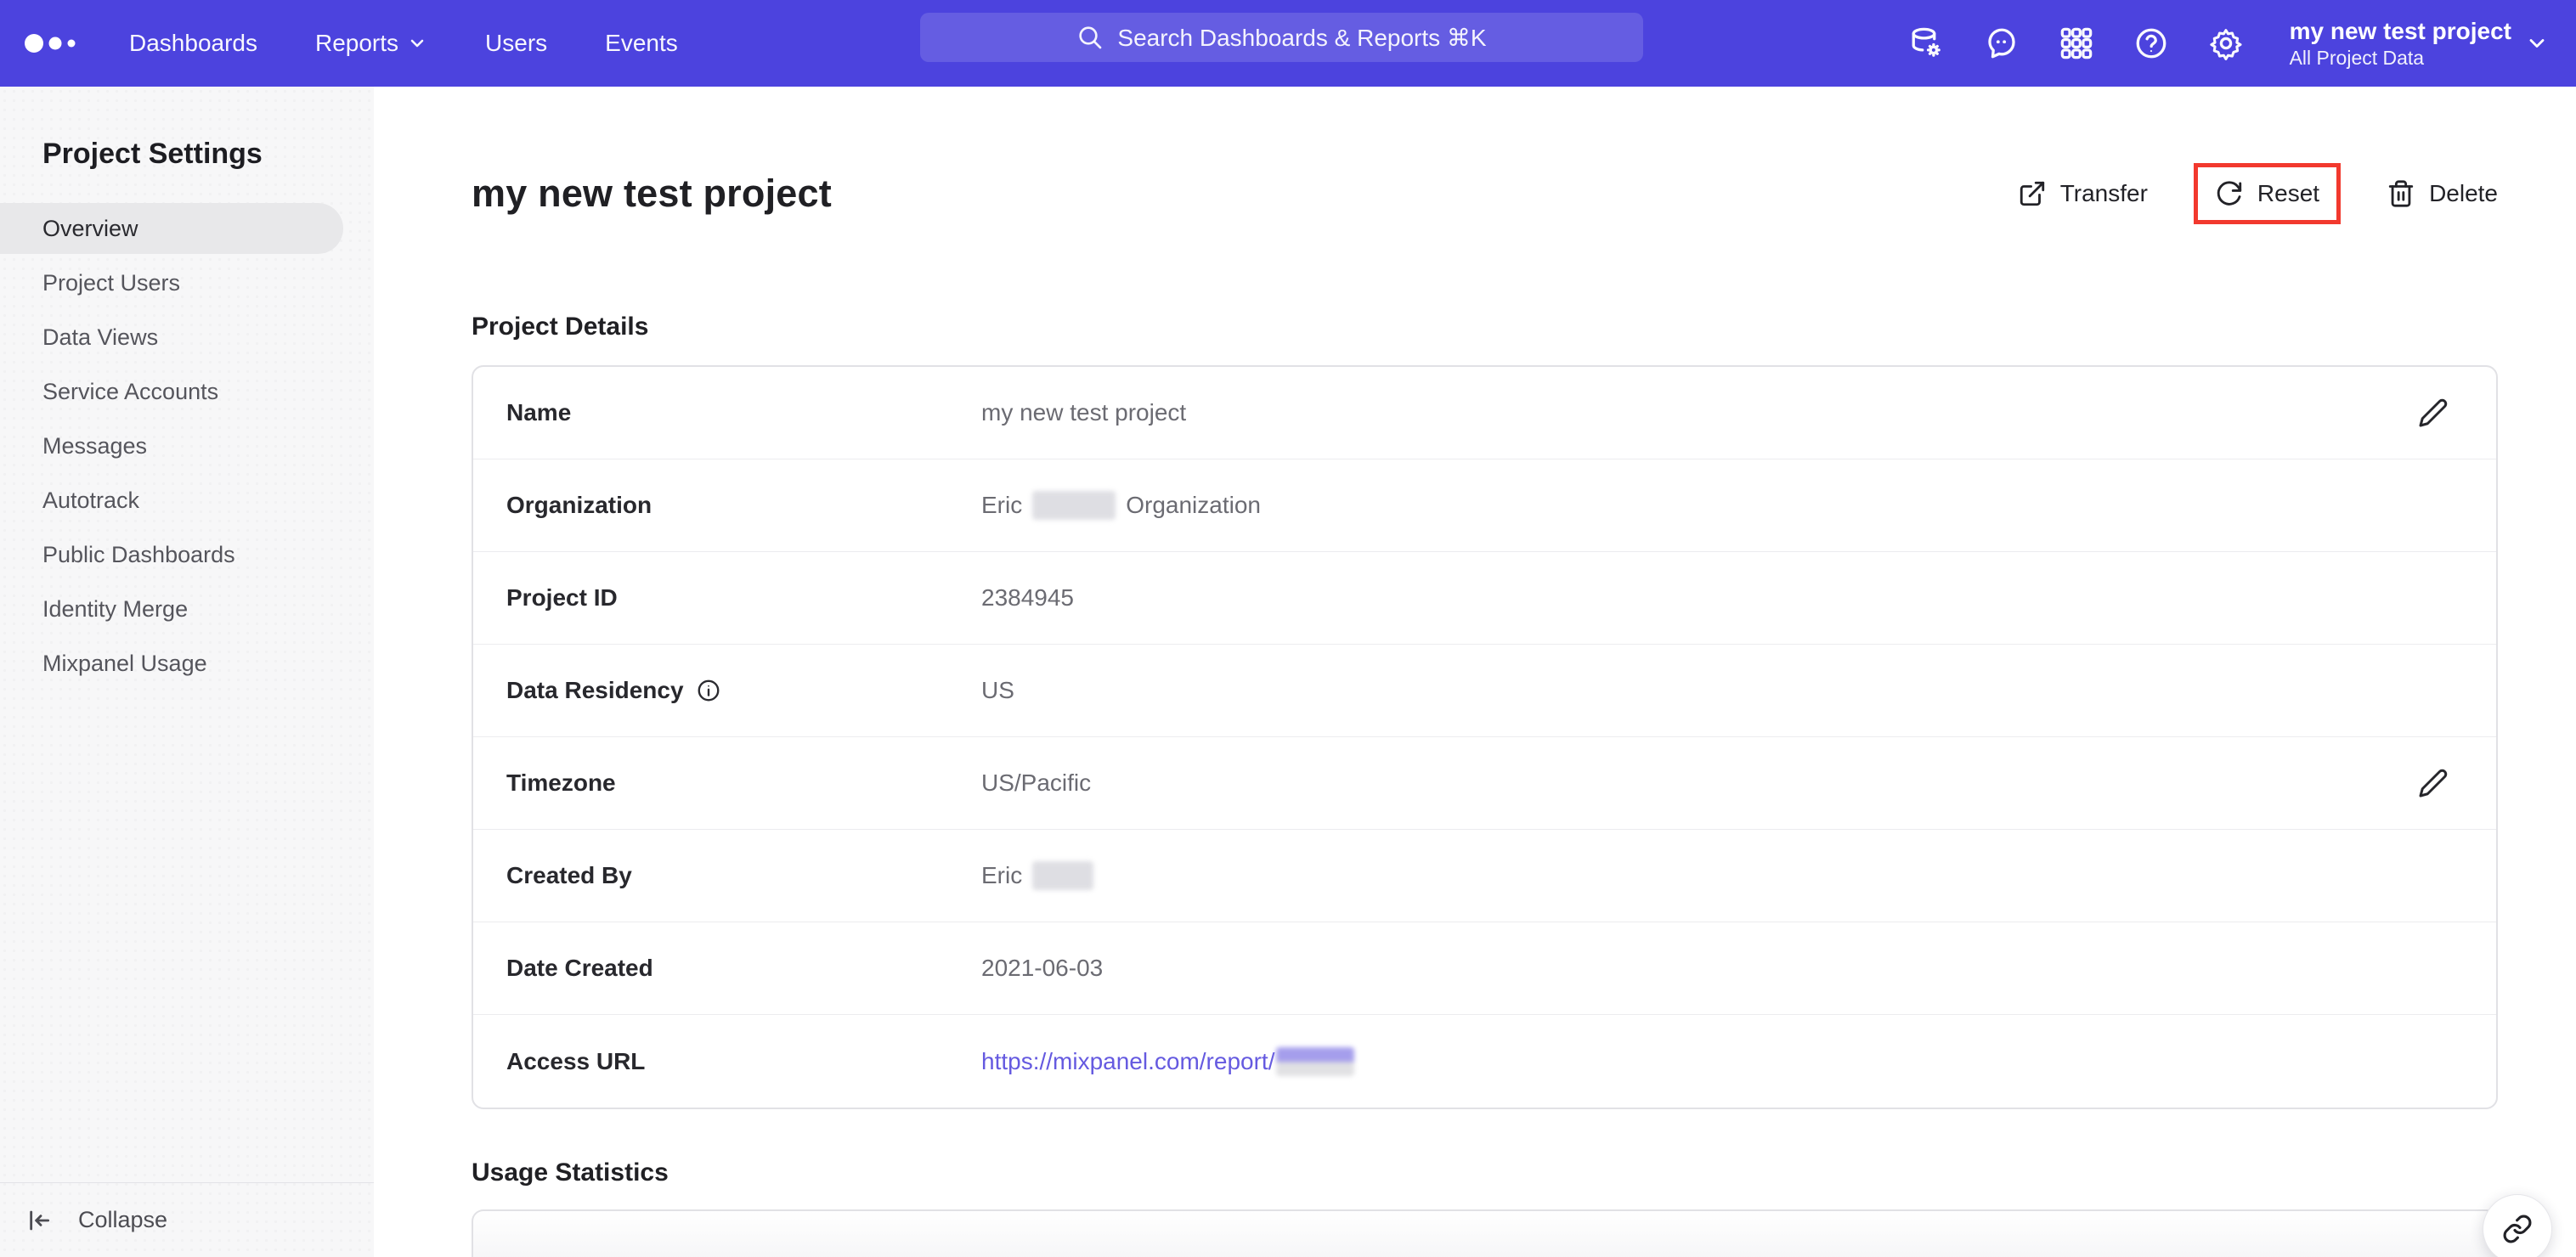  Describe the element at coordinates (1121, 505) in the screenshot. I see `row-value: Eric Organization` at that location.